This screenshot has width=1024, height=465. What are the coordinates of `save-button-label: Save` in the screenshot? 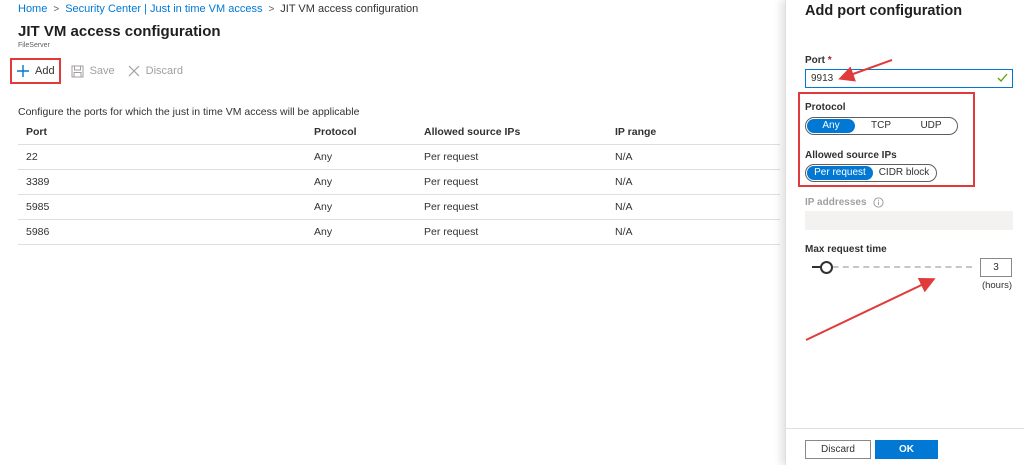 It's located at (102, 71).